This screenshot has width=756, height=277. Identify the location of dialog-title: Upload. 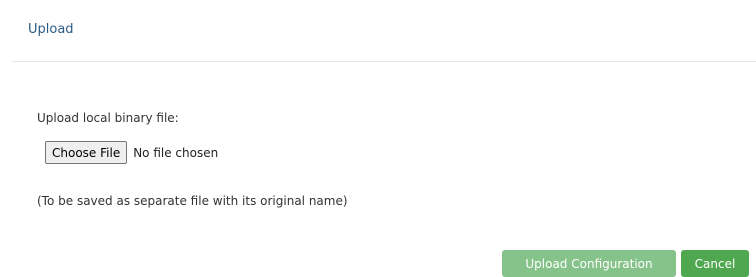
(51, 29).